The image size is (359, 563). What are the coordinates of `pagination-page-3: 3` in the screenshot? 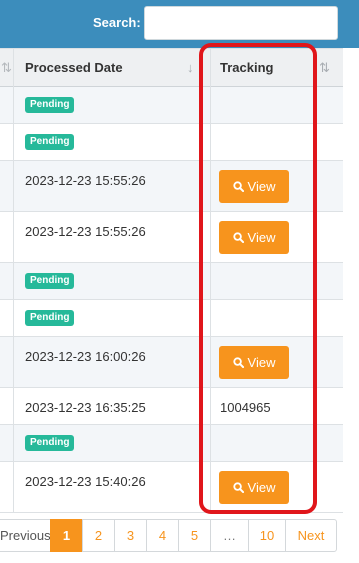 It's located at (130, 535).